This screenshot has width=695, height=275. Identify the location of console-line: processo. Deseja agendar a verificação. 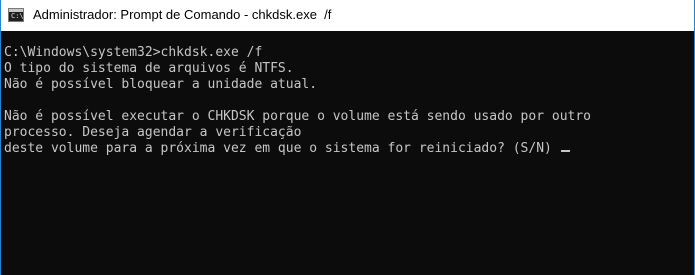
(153, 132).